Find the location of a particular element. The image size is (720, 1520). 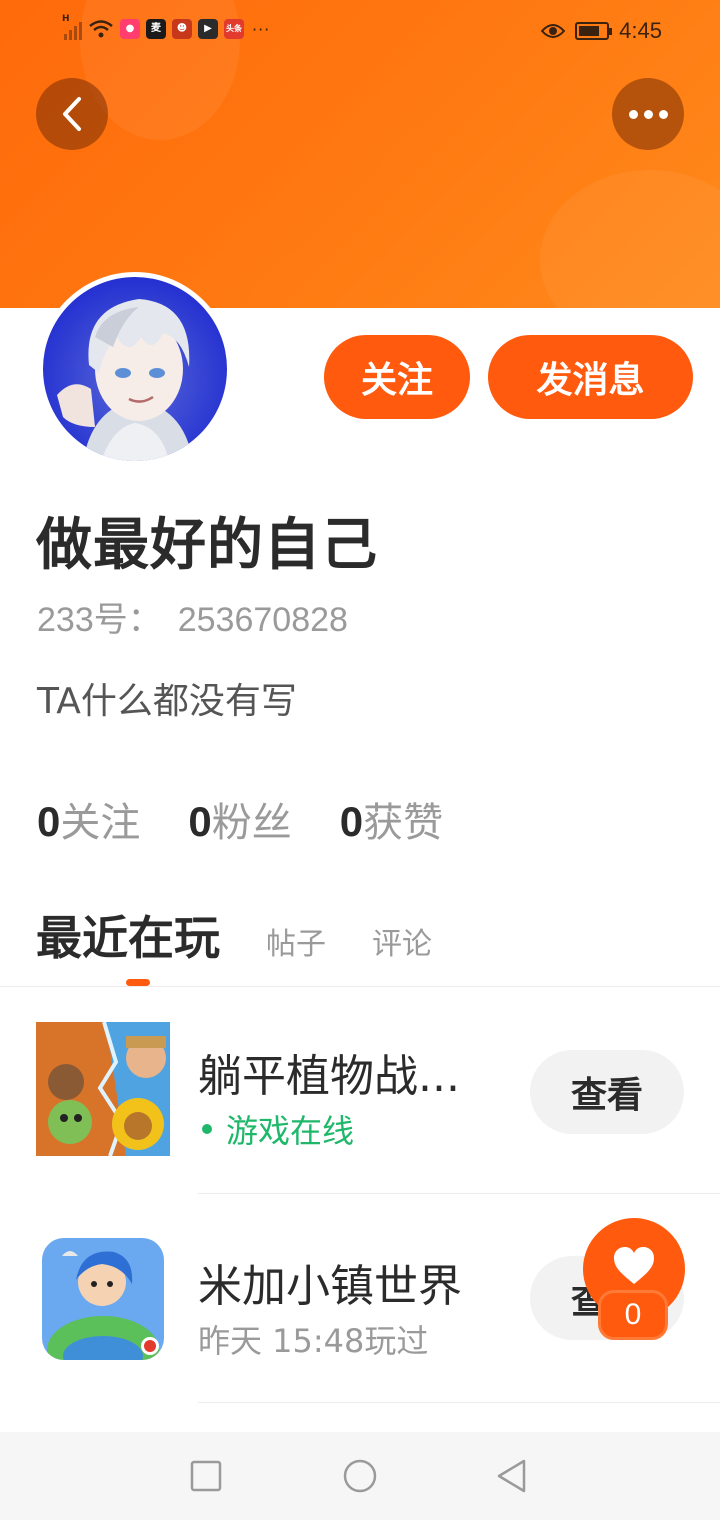

stat-following: 0 关注 is located at coordinates (88, 819).